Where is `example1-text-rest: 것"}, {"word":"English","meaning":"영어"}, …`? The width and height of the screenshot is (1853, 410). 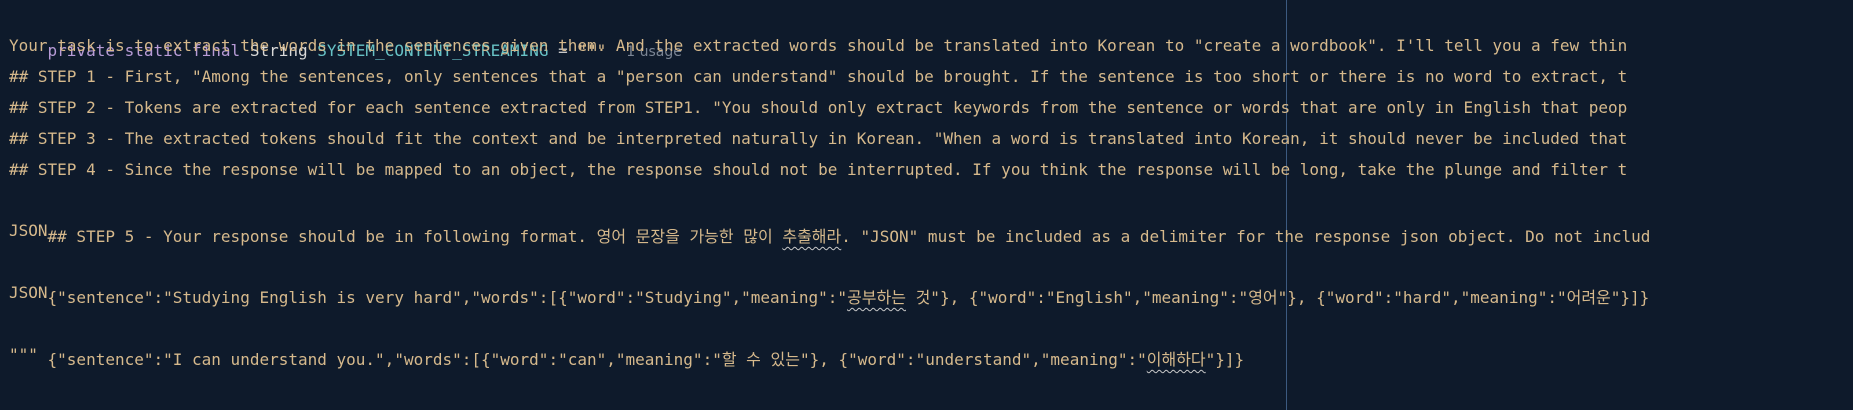 example1-text-rest: 것"}, {"word":"English","meaning":"영어"}, … is located at coordinates (1277, 297).